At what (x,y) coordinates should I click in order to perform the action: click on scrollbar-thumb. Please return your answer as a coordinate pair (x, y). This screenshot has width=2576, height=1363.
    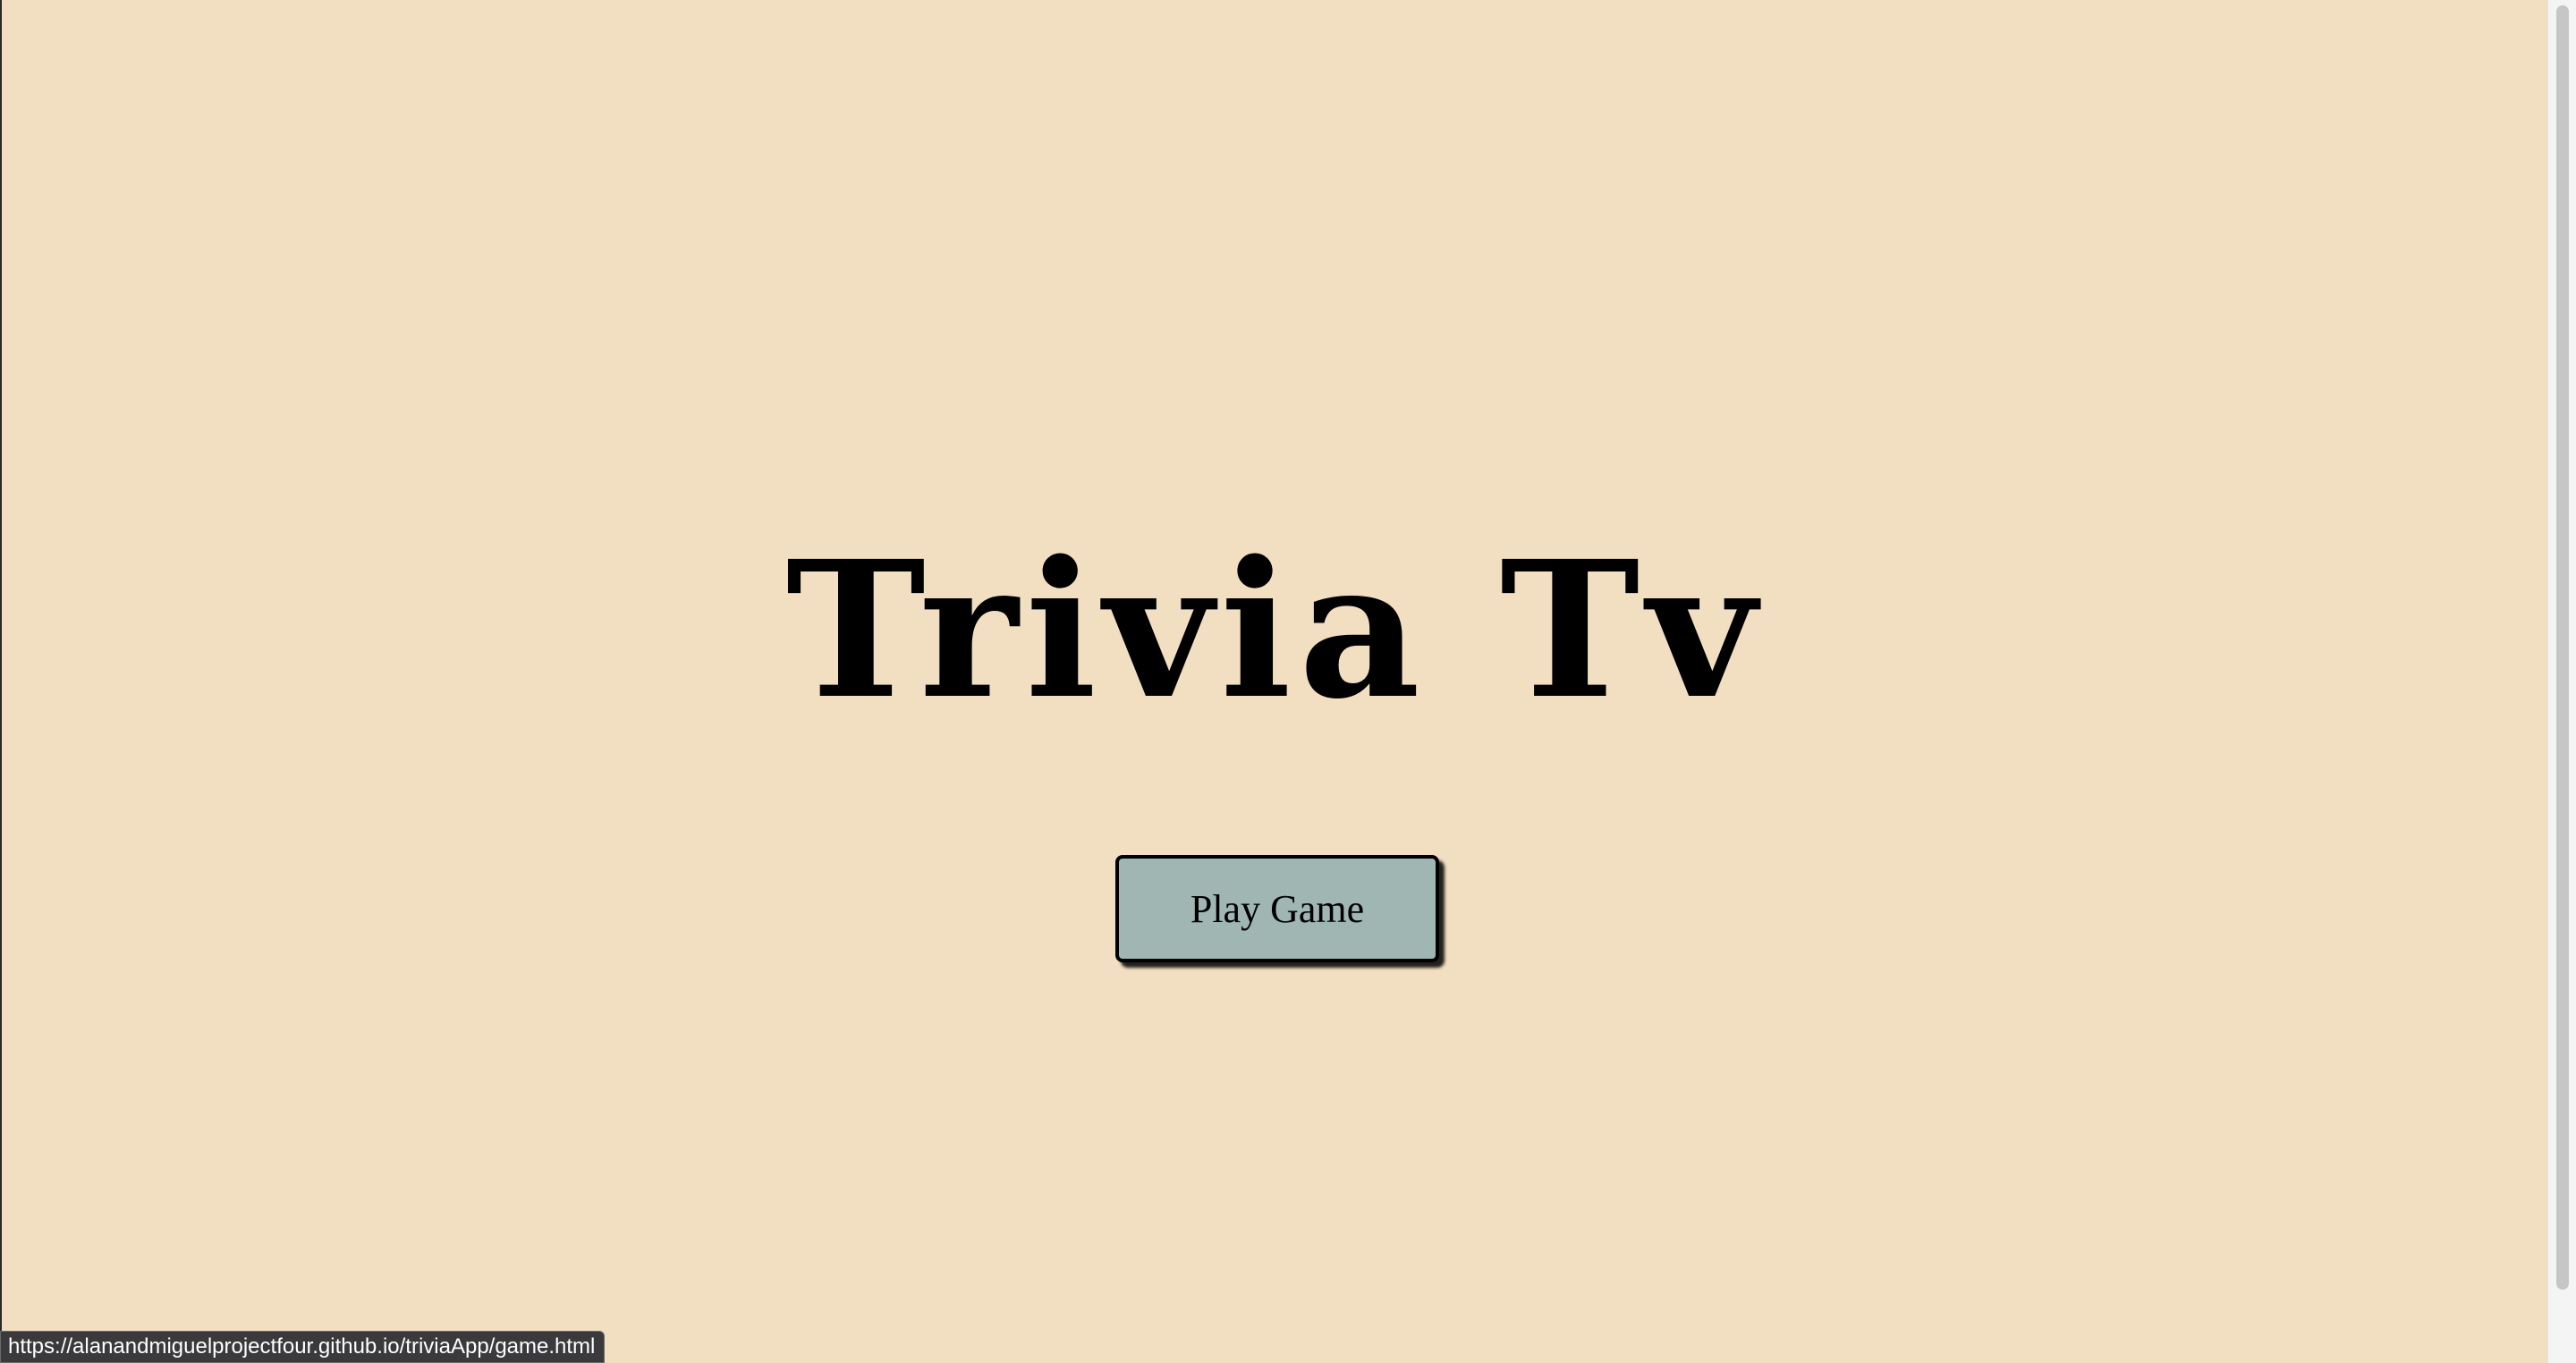
    Looking at the image, I should click on (2562, 648).